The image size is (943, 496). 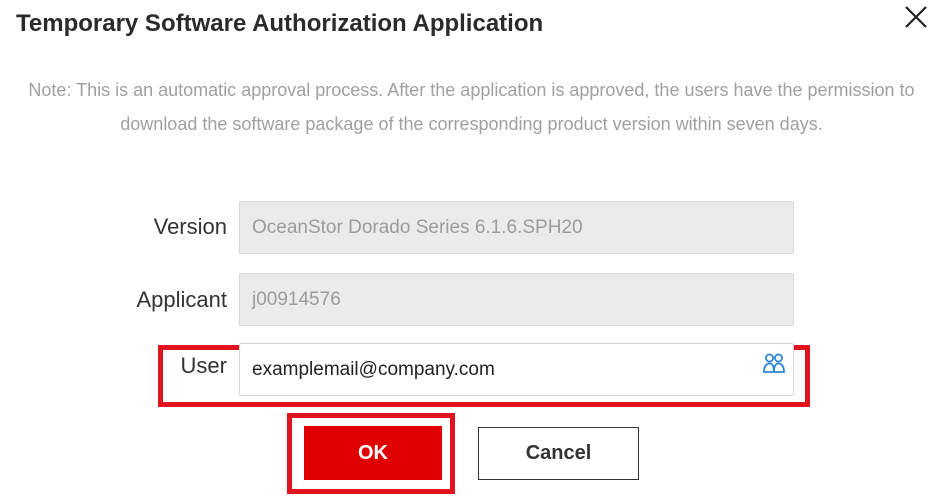 What do you see at coordinates (516, 369) in the screenshot?
I see `user-input: examplemail@company.com` at bounding box center [516, 369].